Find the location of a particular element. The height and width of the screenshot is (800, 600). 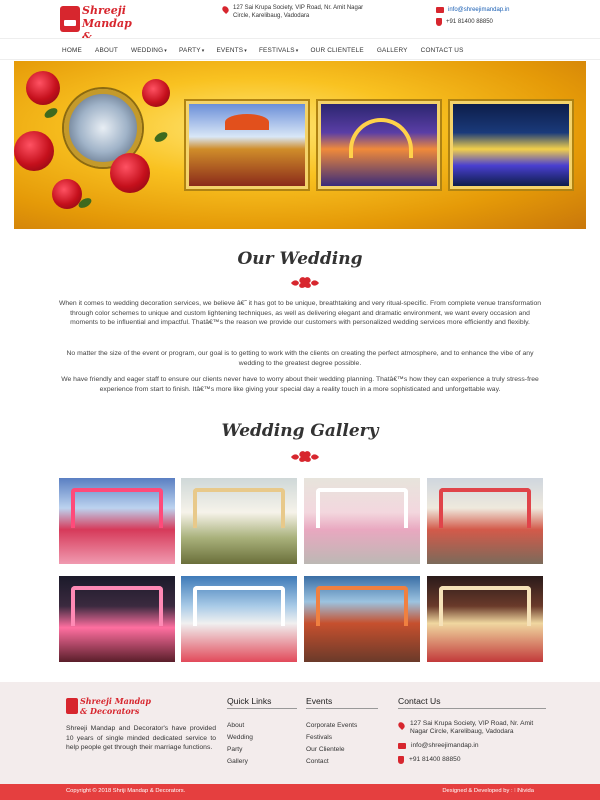

nav-item-home: HOME is located at coordinates (72, 50).